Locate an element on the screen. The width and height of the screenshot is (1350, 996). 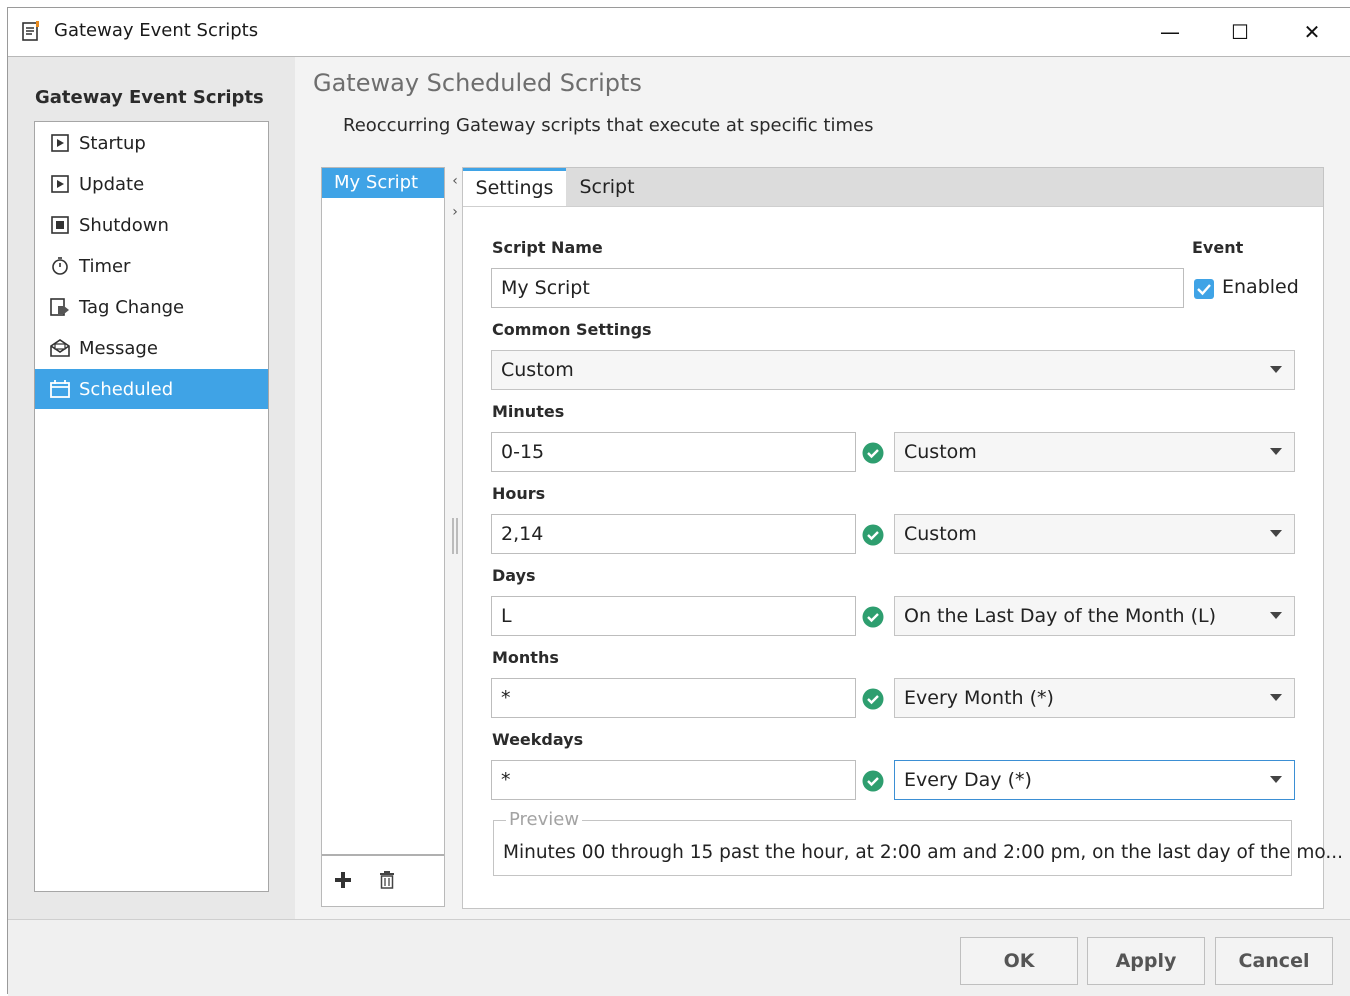
script-document-icon is located at coordinates (30, 31).